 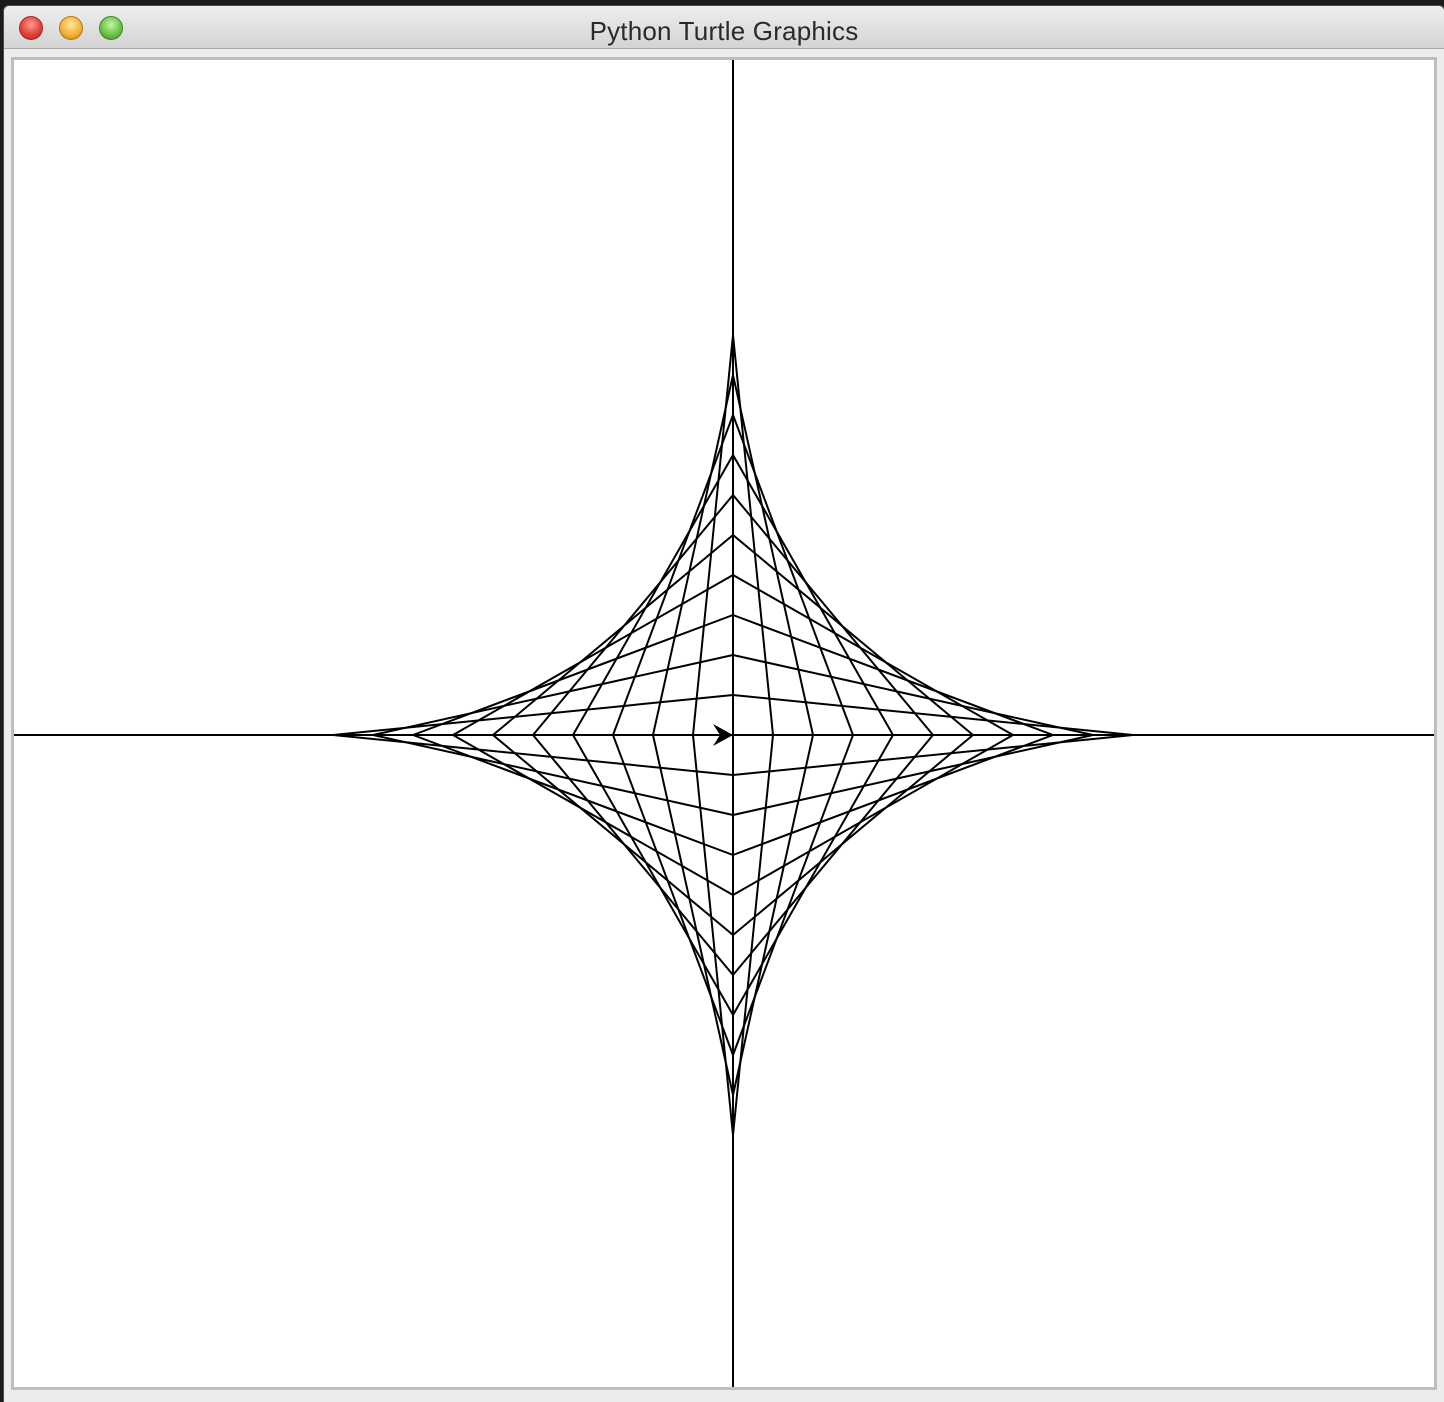 What do you see at coordinates (724, 31) in the screenshot?
I see `window-title: Python Turtle Graphics` at bounding box center [724, 31].